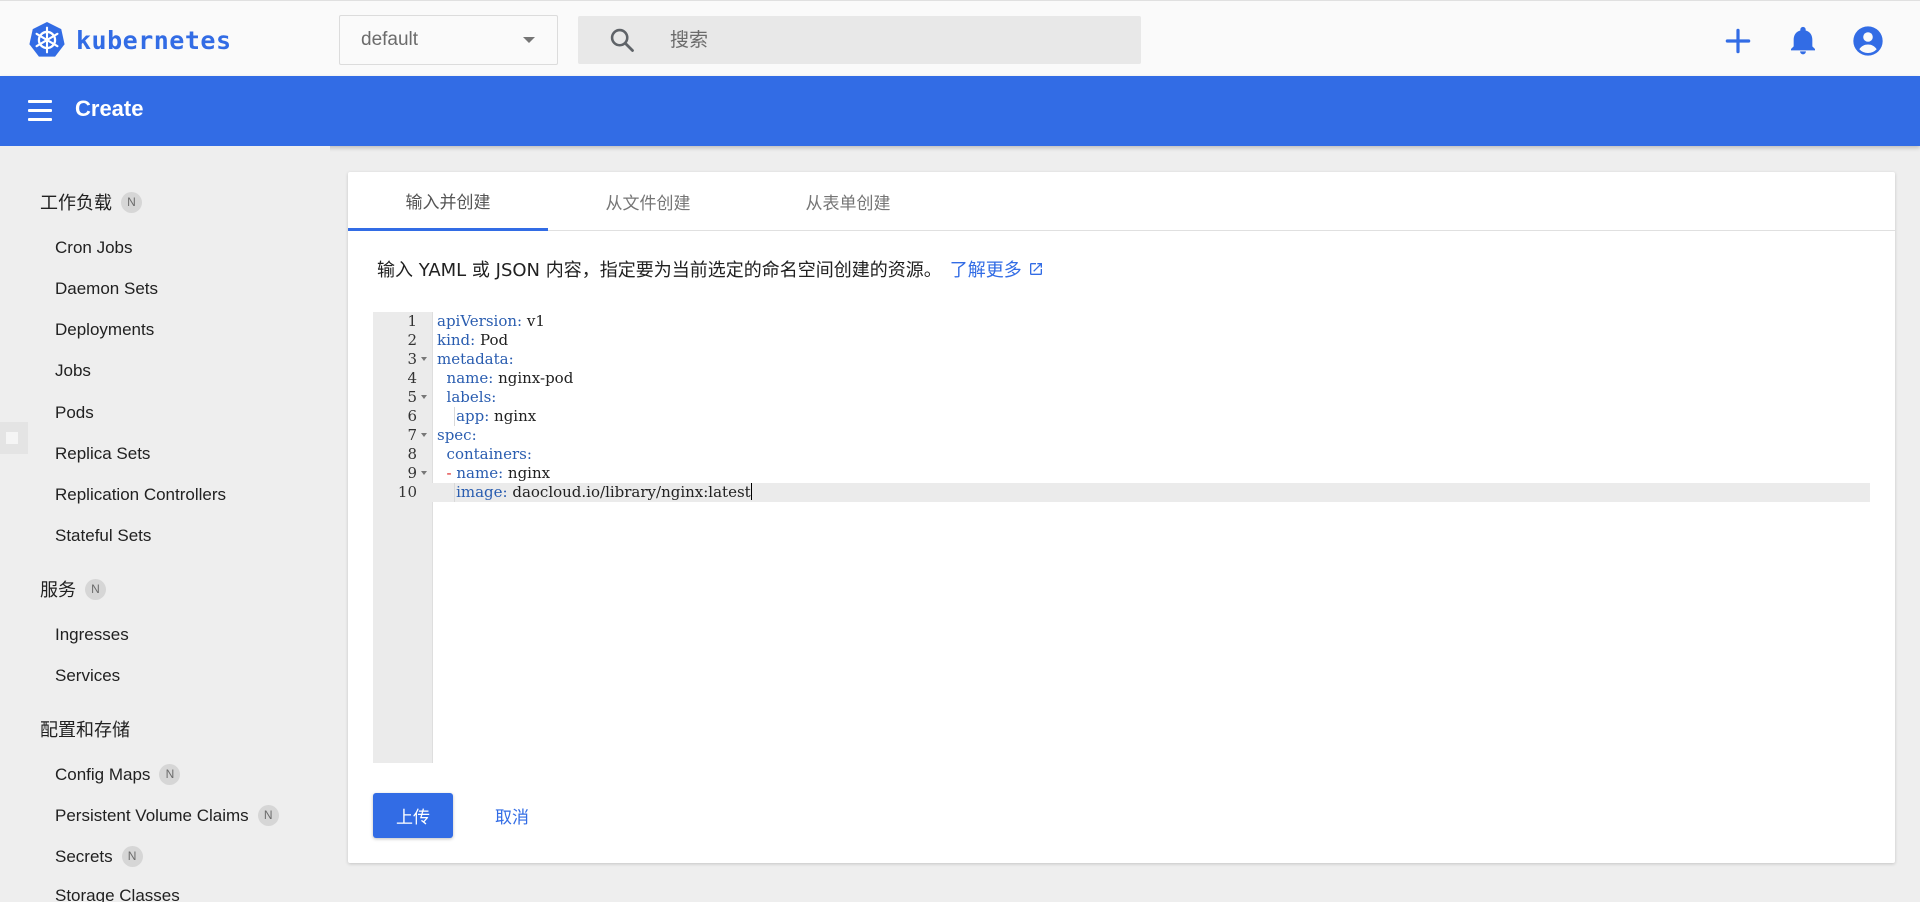  I want to click on sidebar-item-secrets: Secrets N, so click(99, 856).